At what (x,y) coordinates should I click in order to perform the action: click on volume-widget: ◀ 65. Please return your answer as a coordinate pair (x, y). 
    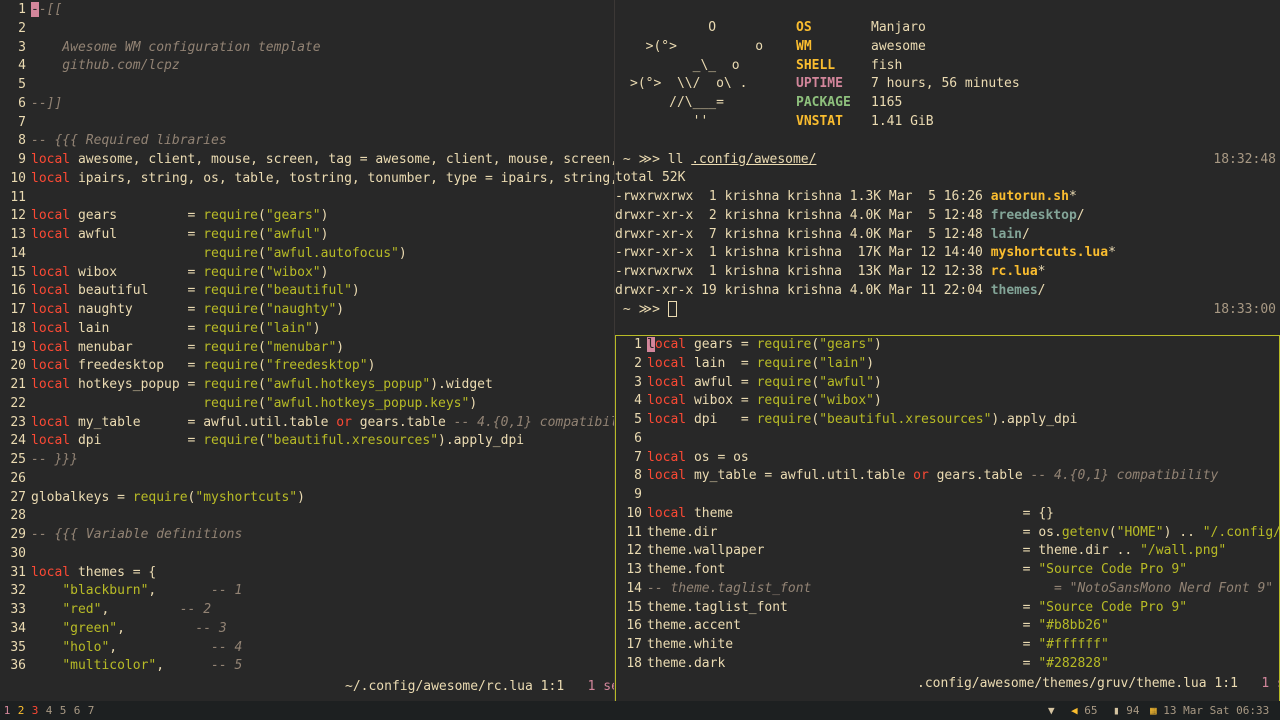
    Looking at the image, I should click on (1084, 710).